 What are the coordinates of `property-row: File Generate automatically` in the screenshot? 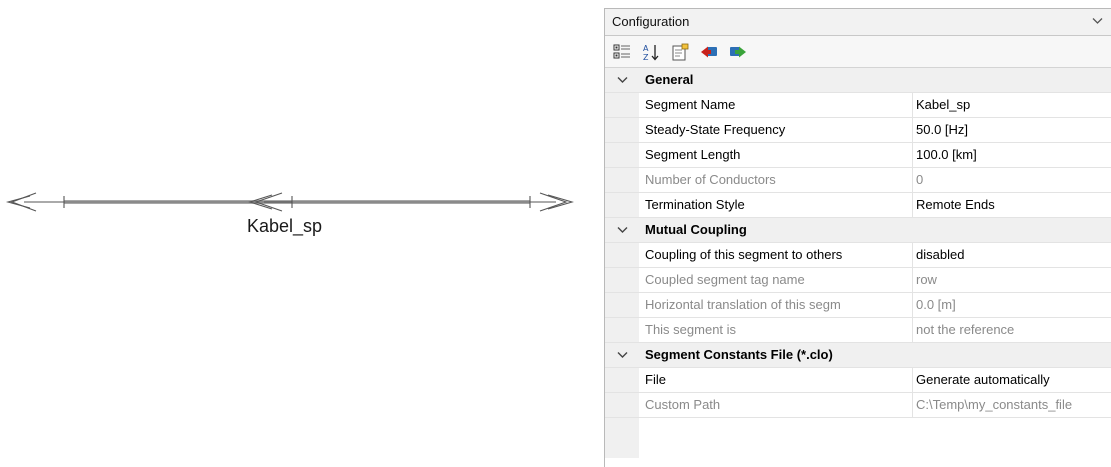 It's located at (858, 380).